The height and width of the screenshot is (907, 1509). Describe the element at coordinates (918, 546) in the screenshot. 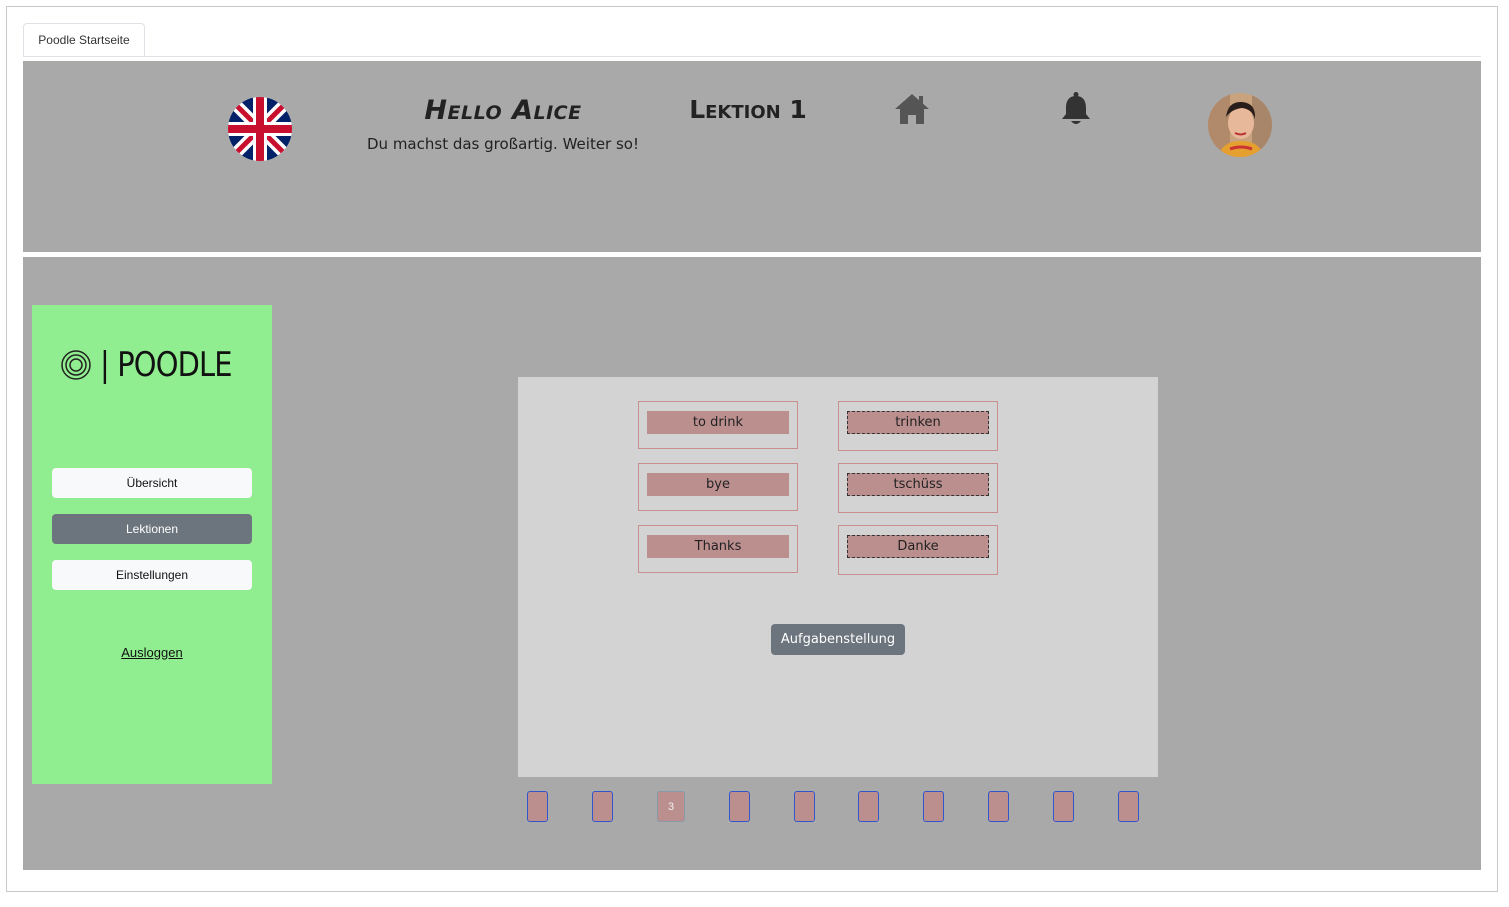

I see `target-word: Danke` at that location.